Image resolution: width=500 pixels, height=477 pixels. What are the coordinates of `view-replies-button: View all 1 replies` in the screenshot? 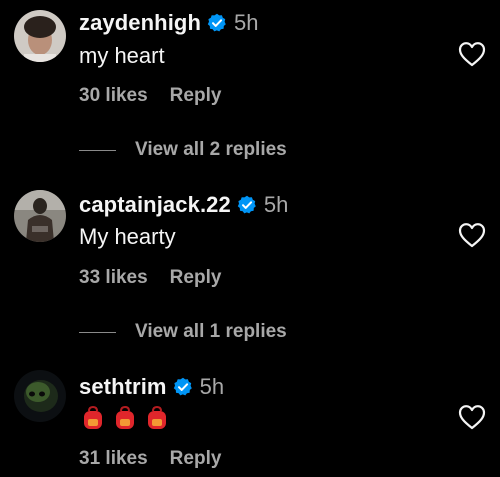 It's located at (183, 332).